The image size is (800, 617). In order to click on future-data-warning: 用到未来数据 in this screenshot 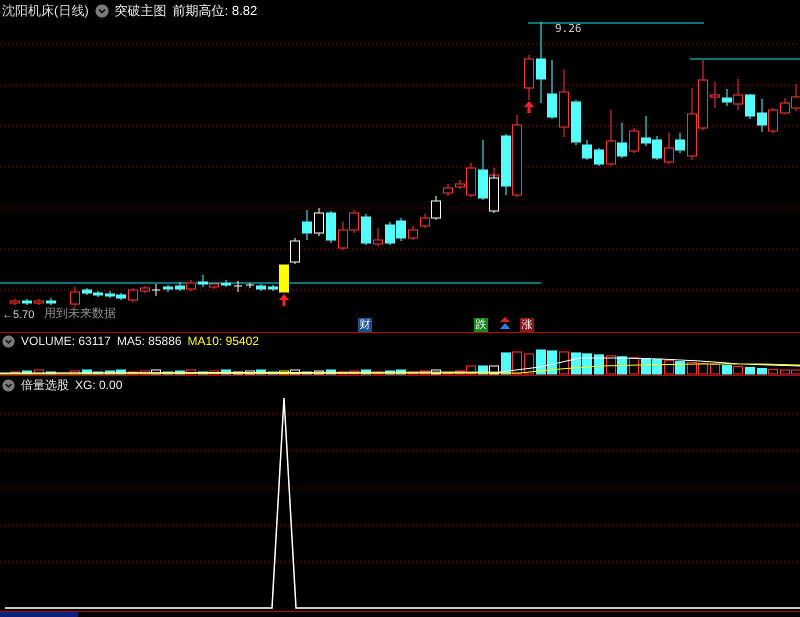, I will do `click(80, 313)`.